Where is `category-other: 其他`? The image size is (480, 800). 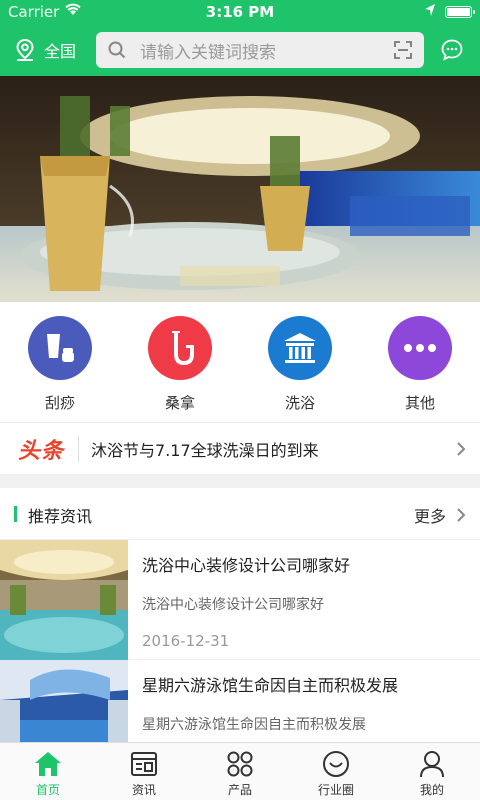 category-other: 其他 is located at coordinates (420, 364).